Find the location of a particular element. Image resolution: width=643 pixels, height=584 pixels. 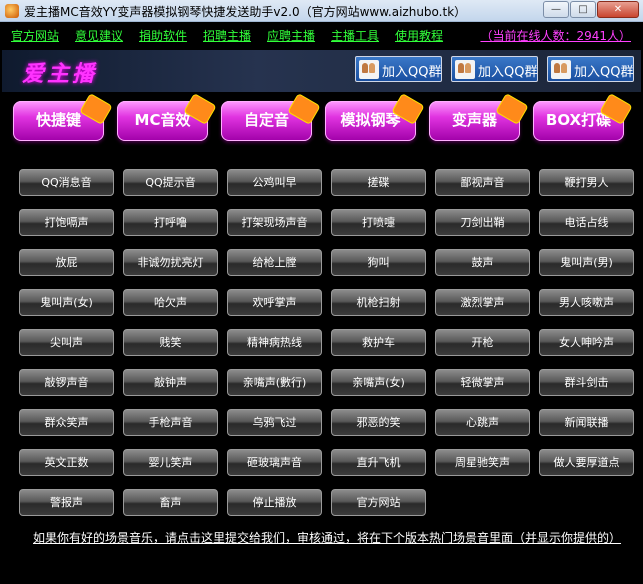

sound-button: 鬼叫声(女) is located at coordinates (66, 302).